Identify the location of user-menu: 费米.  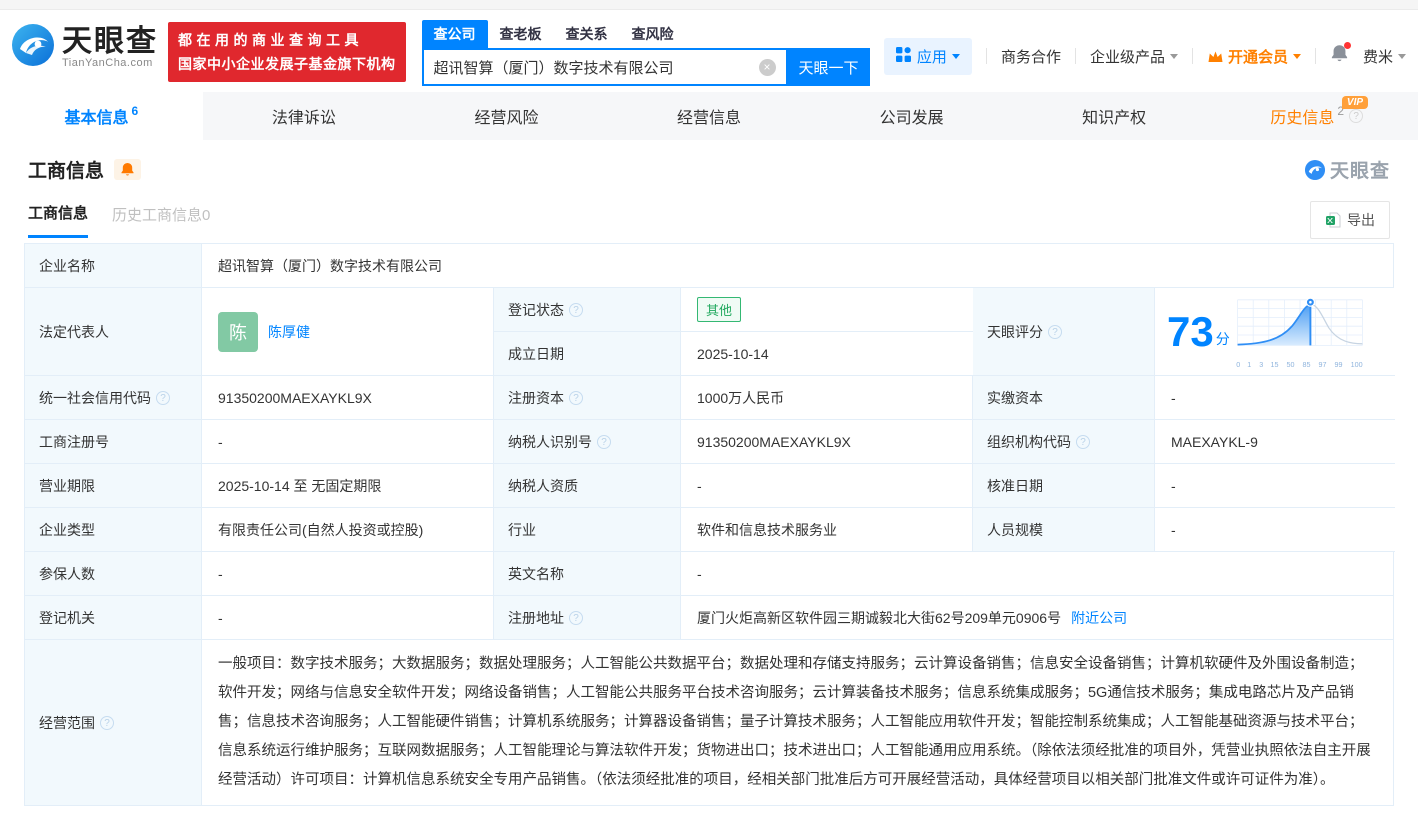
(1384, 56).